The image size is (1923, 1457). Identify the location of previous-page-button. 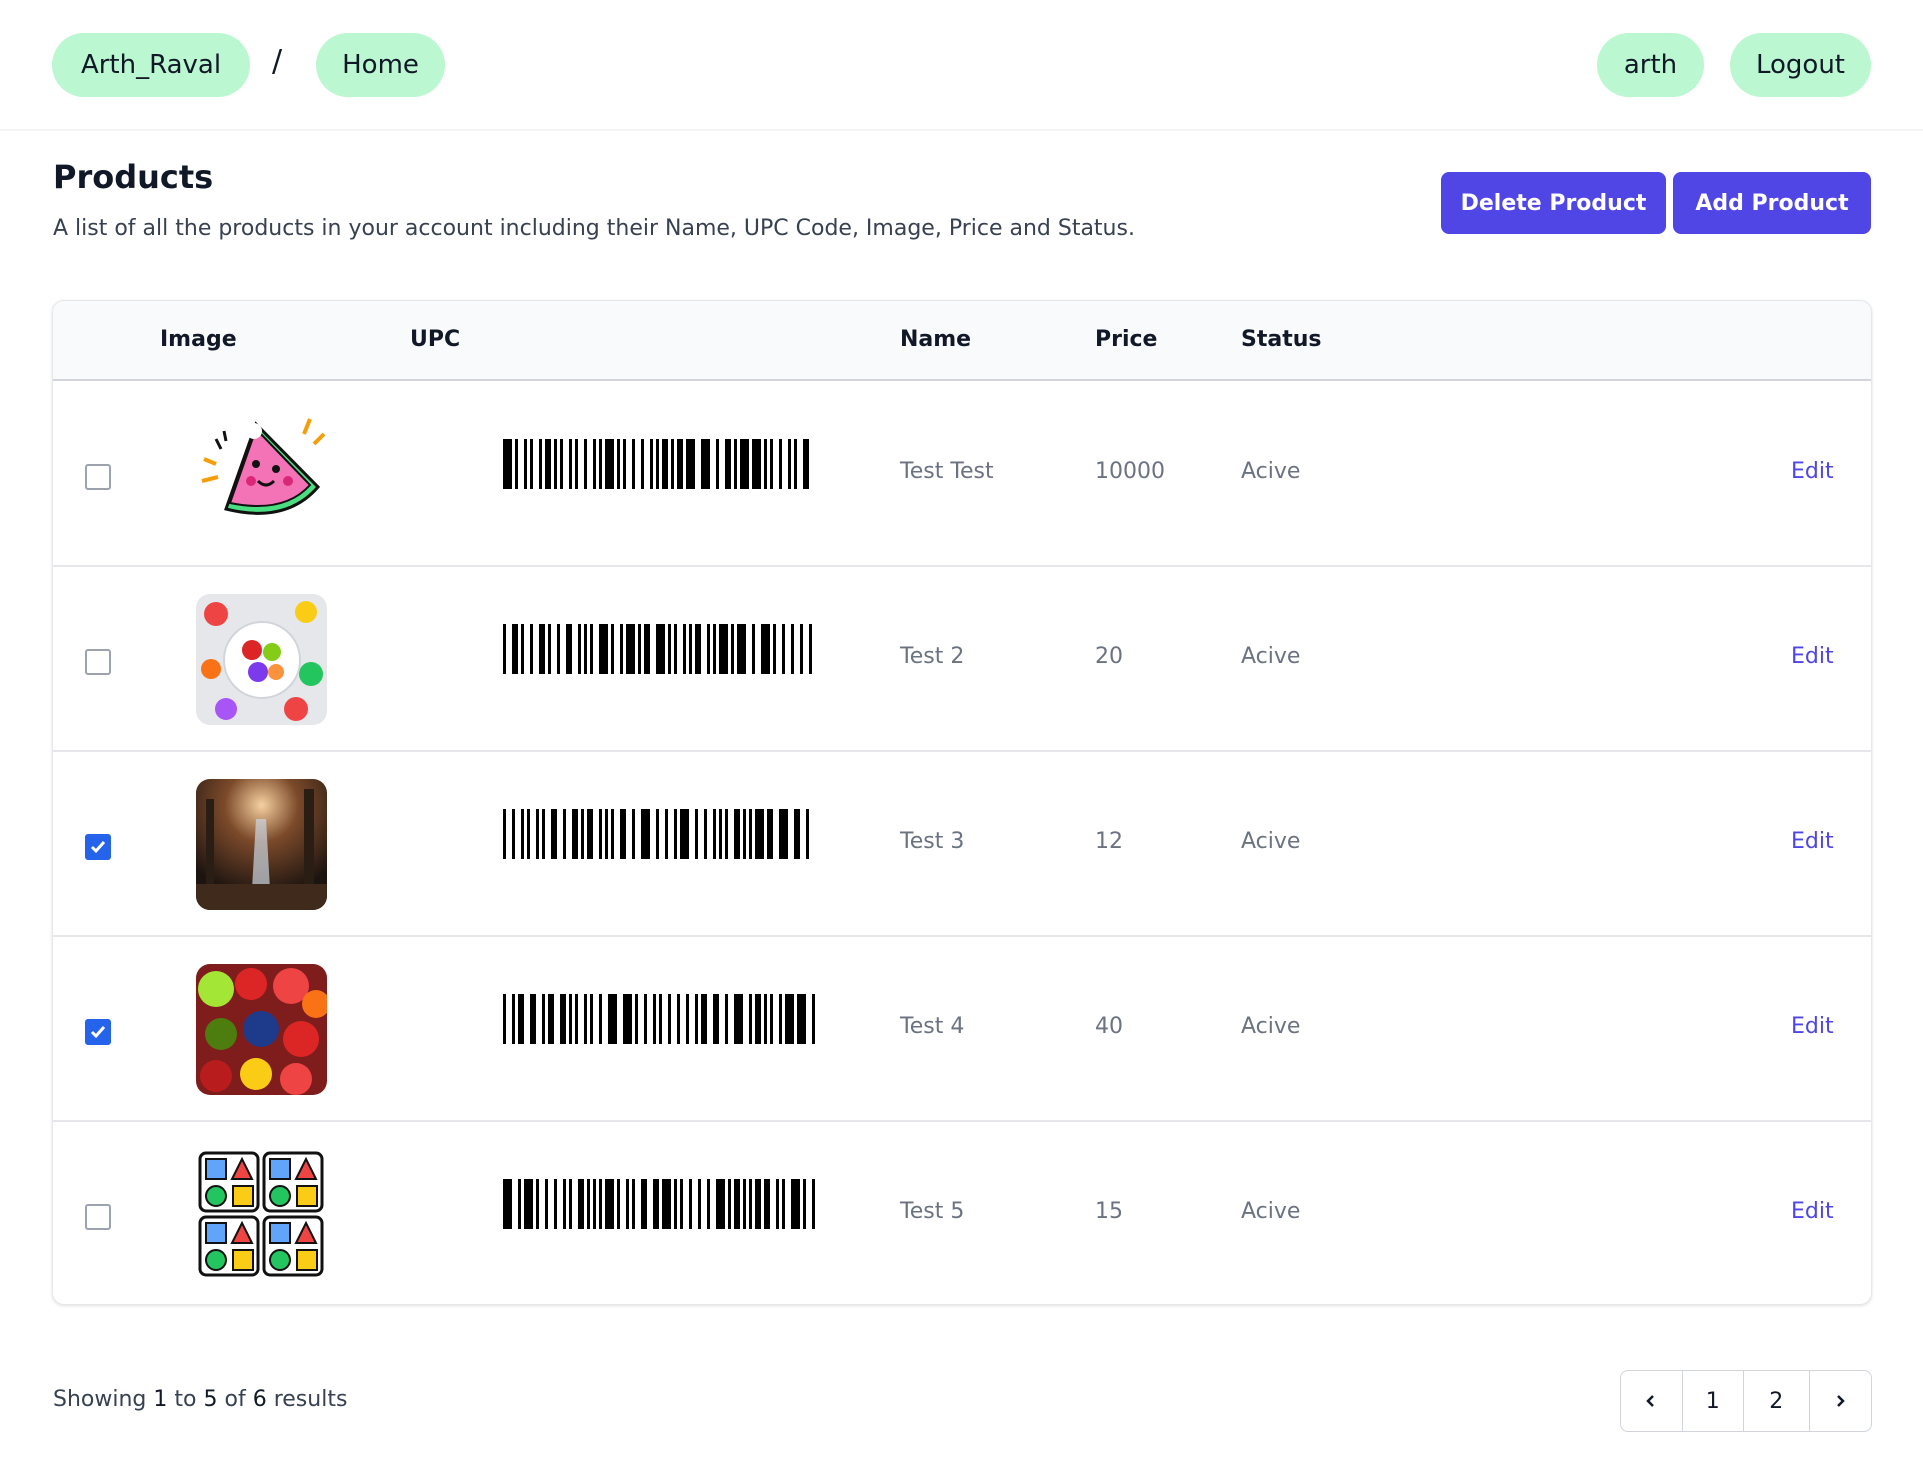
(1652, 1401).